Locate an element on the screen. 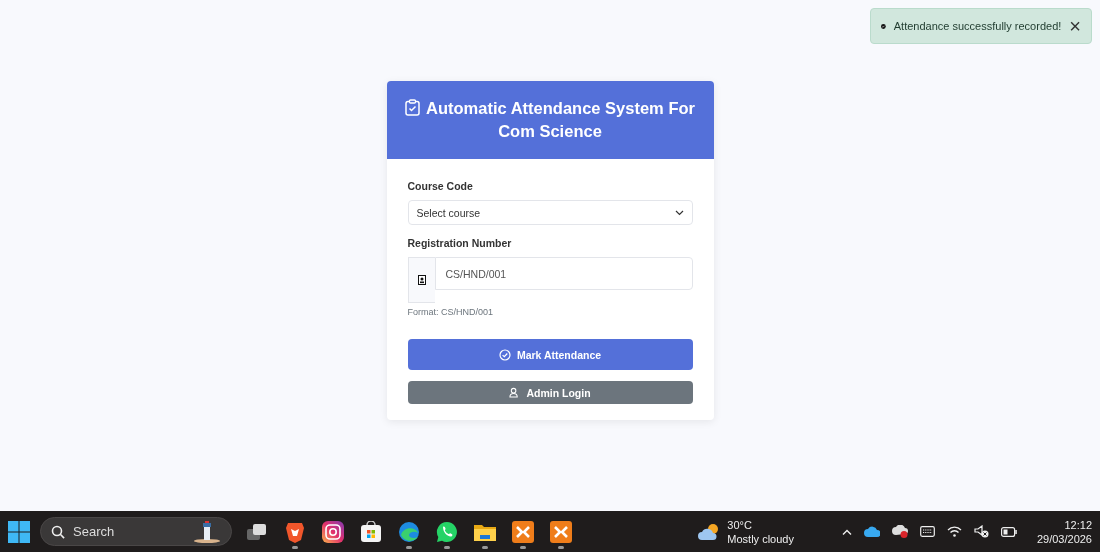 The image size is (1100, 552). card-title: Automatic Attendance System For Com Science is located at coordinates (550, 120).